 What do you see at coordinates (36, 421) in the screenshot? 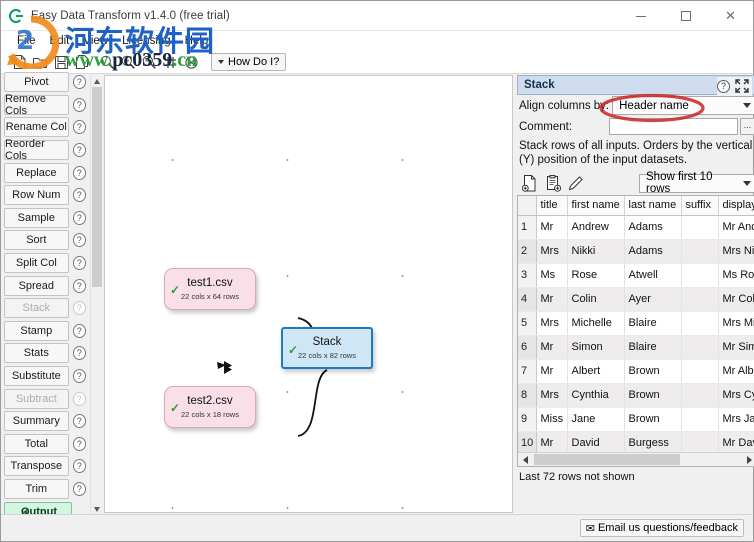
I see `sidebar-item-summary: Summary` at bounding box center [36, 421].